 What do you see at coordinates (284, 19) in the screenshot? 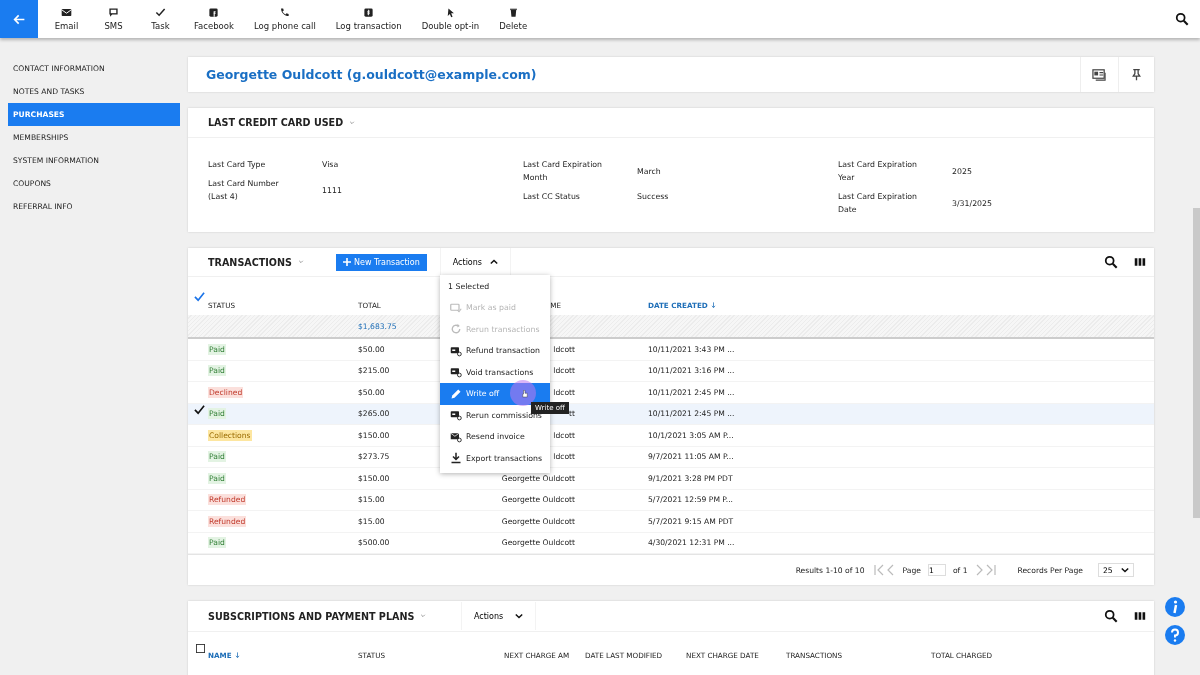
I see `toolbar-button: Log phone call` at bounding box center [284, 19].